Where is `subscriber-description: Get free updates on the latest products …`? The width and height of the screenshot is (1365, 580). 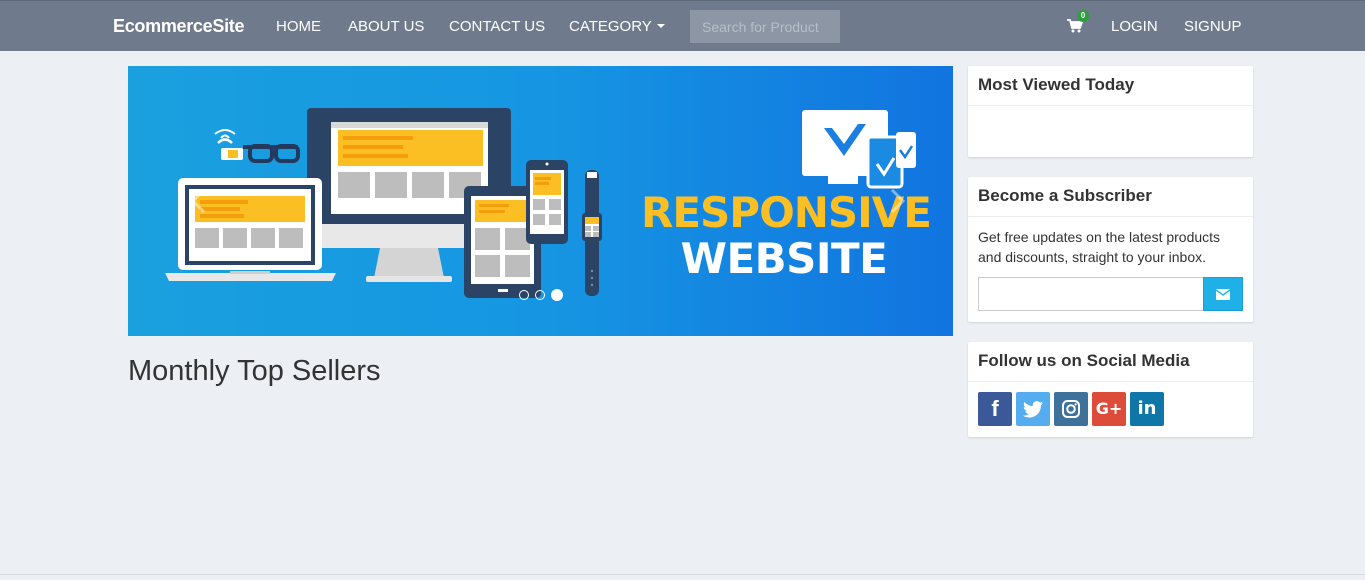 subscriber-description: Get free updates on the latest products … is located at coordinates (1099, 247).